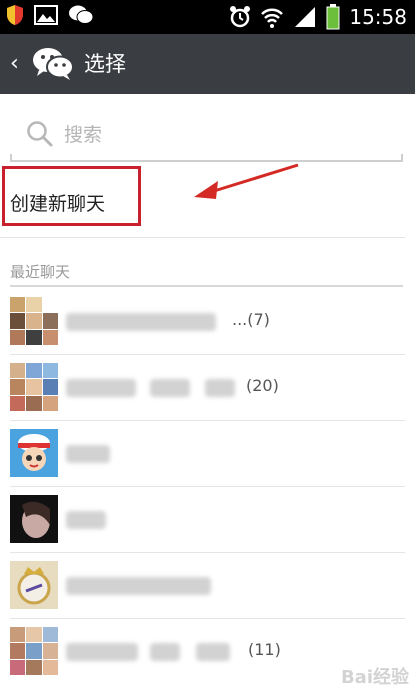 The width and height of the screenshot is (415, 691). What do you see at coordinates (71, 196) in the screenshot?
I see `annotation-highlight-box` at bounding box center [71, 196].